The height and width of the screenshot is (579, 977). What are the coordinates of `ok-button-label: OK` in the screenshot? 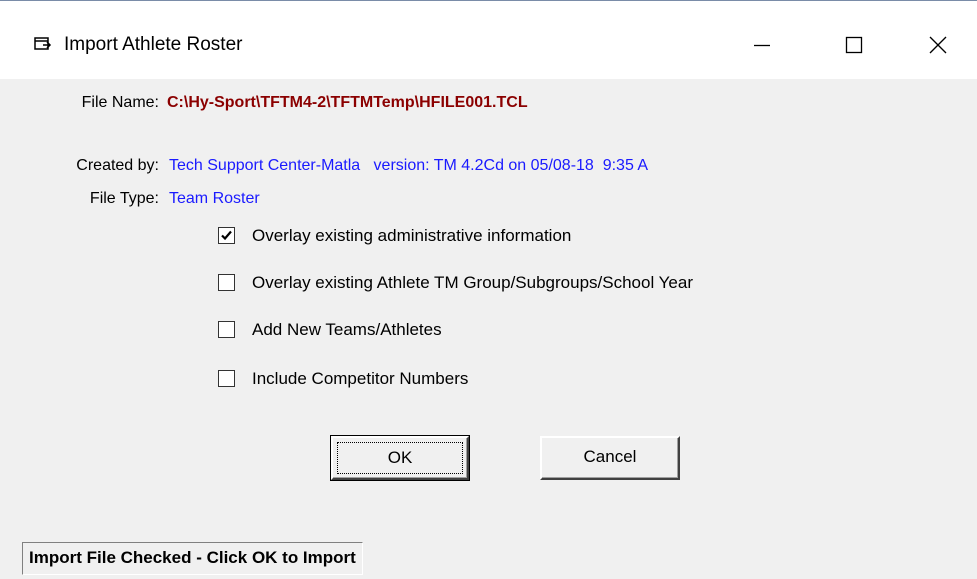 It's located at (400, 458).